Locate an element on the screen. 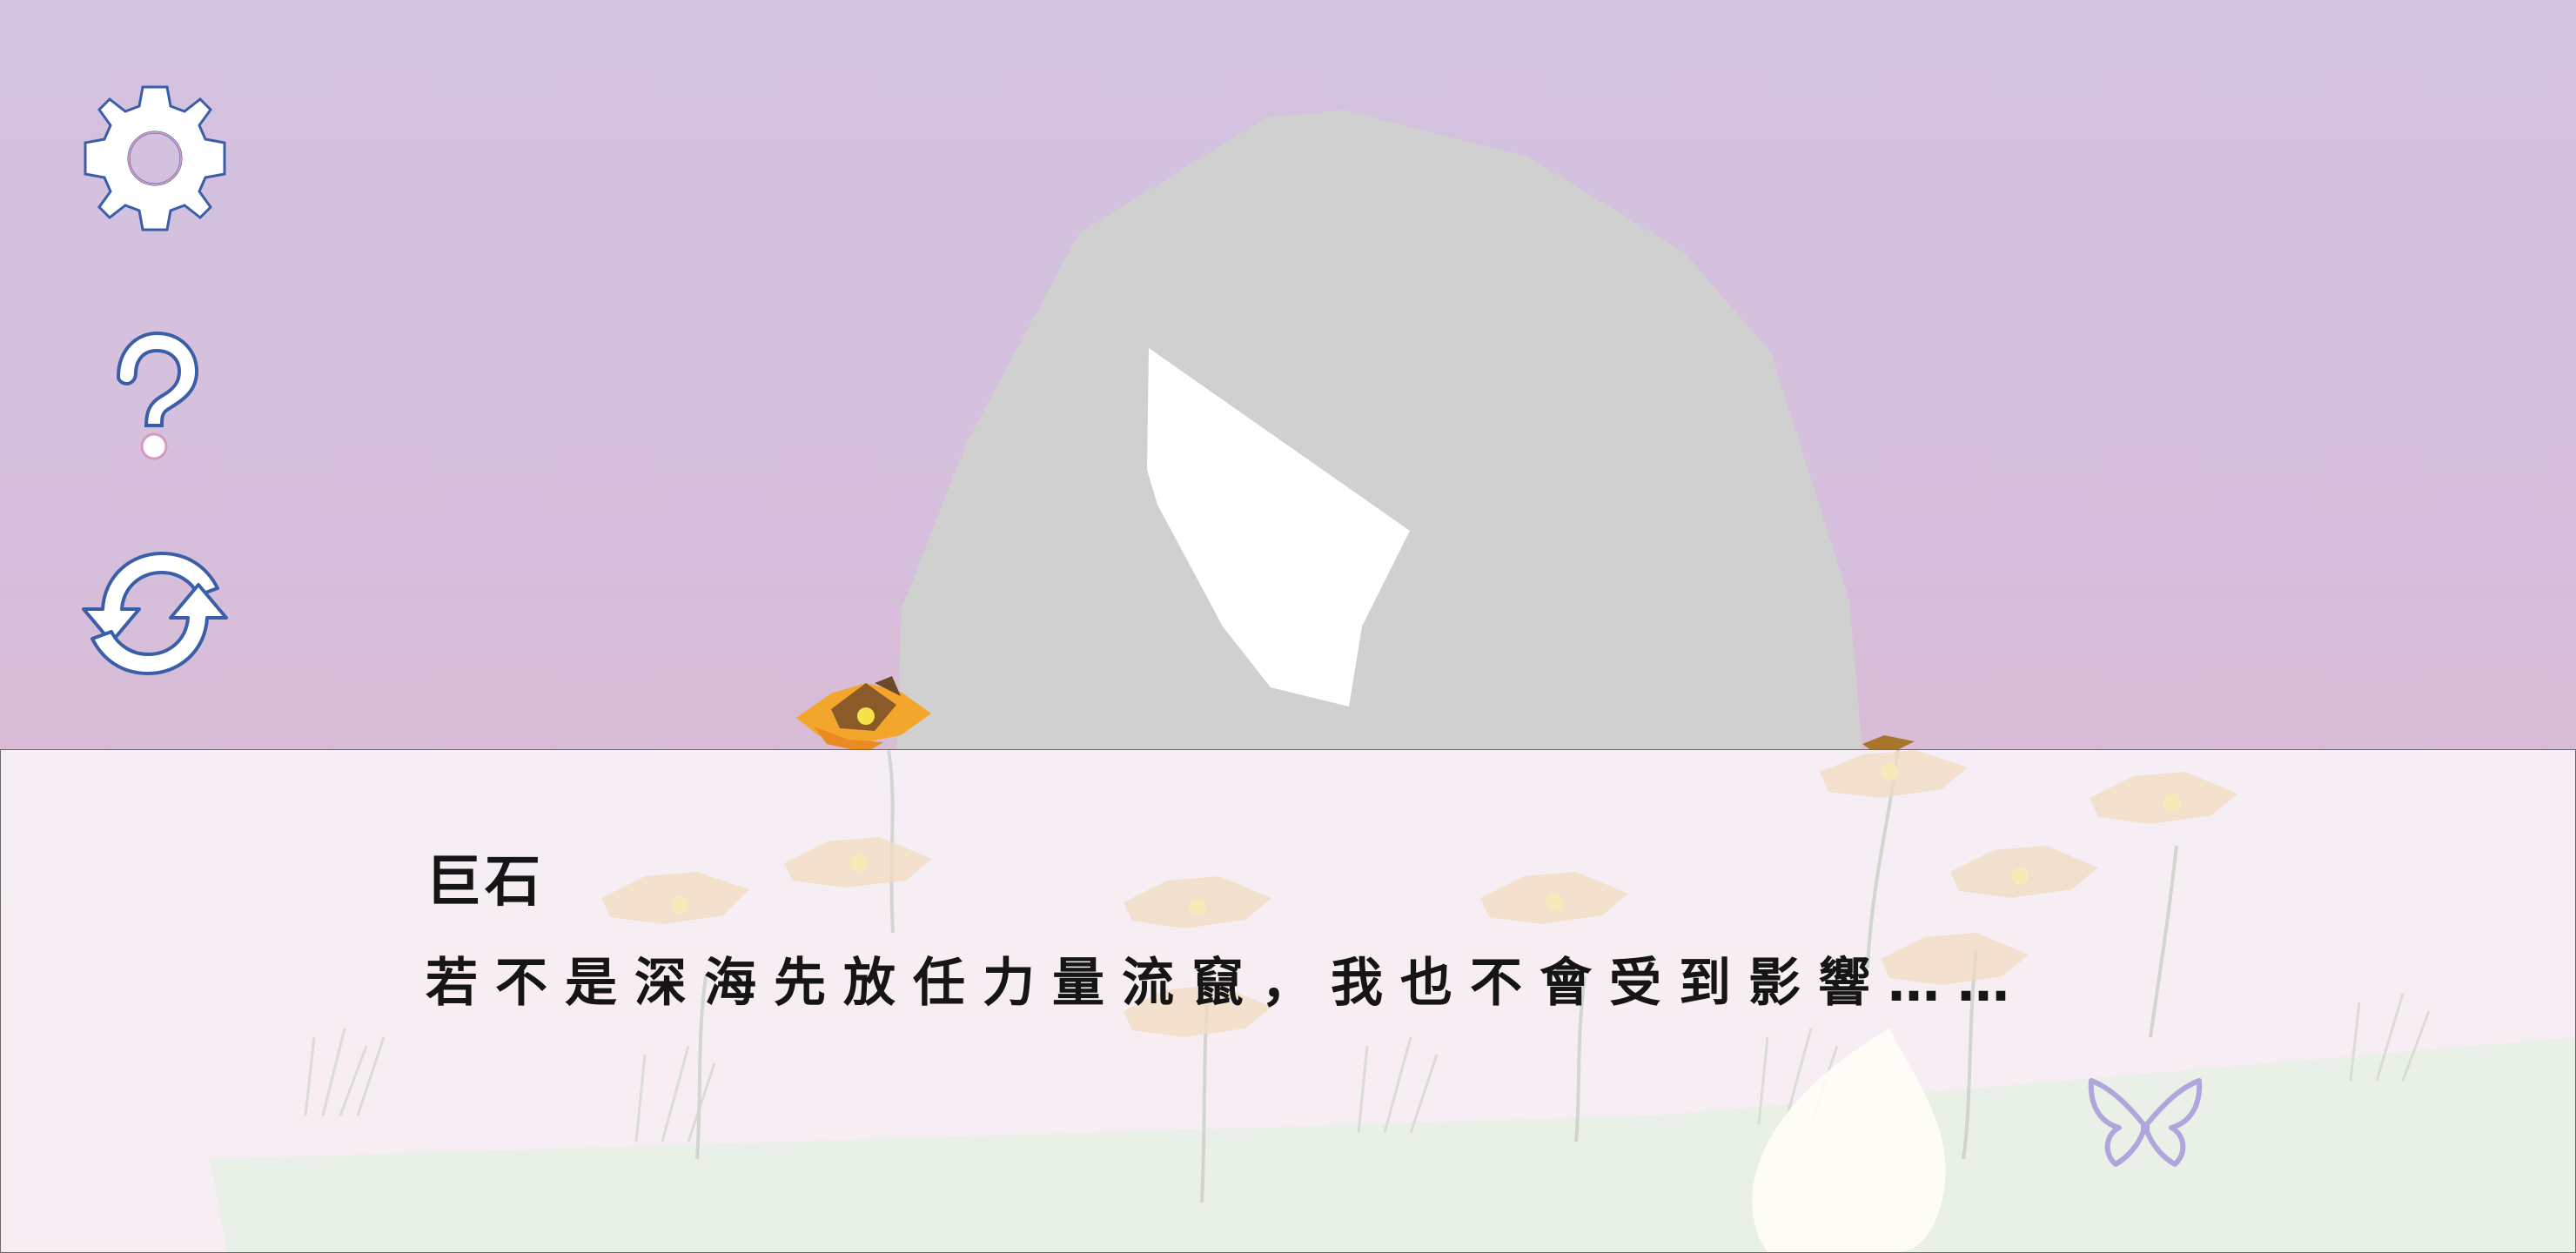 This screenshot has width=2576, height=1253. speaker-name: 巨石 is located at coordinates (485, 882).